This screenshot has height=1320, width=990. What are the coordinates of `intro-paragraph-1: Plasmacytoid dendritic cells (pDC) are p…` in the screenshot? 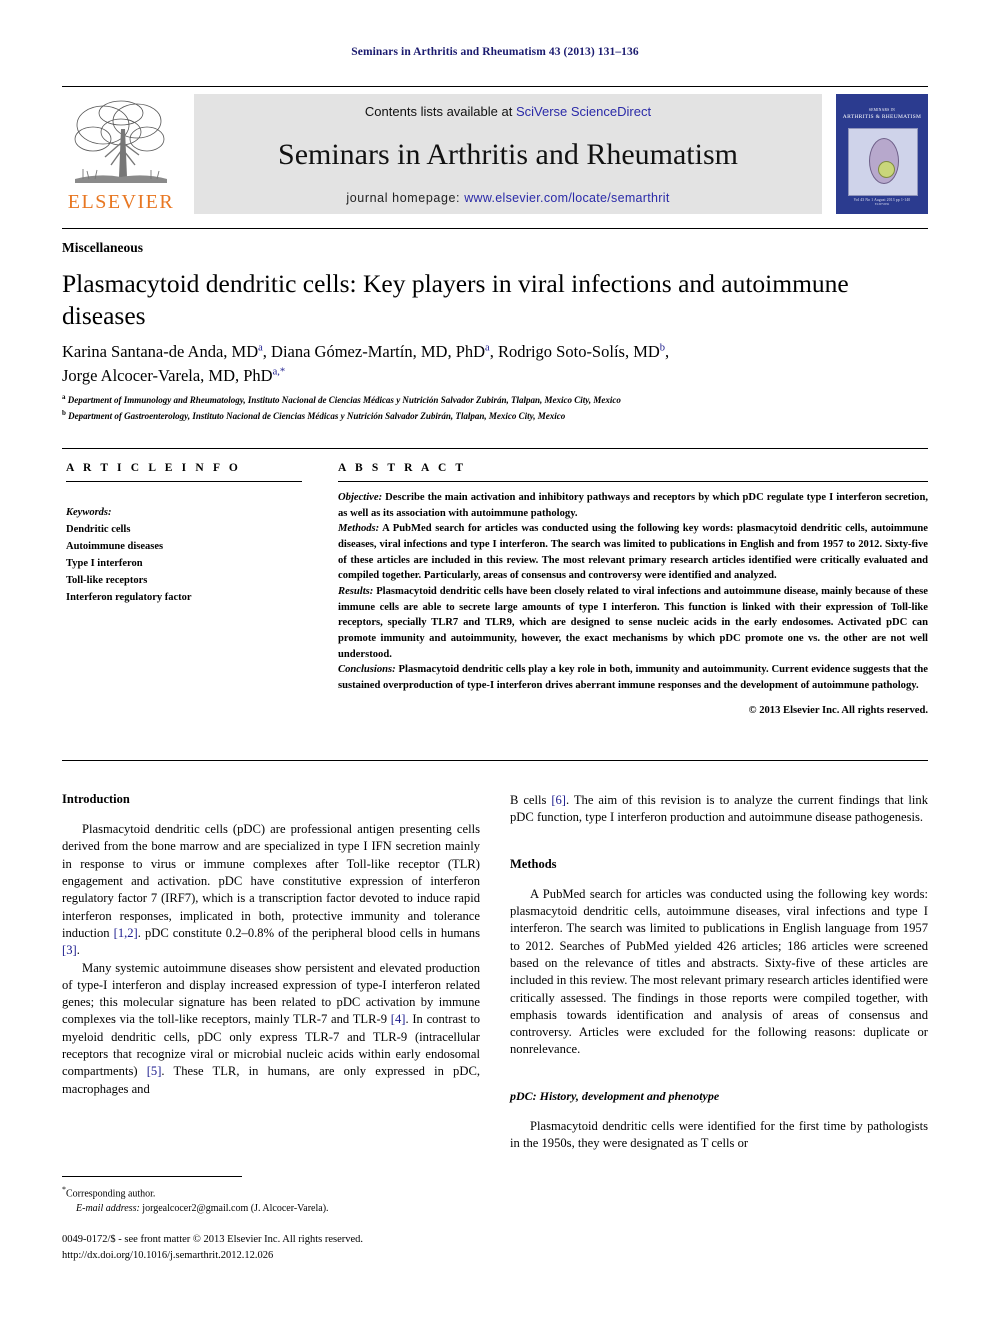 It's located at (271, 890).